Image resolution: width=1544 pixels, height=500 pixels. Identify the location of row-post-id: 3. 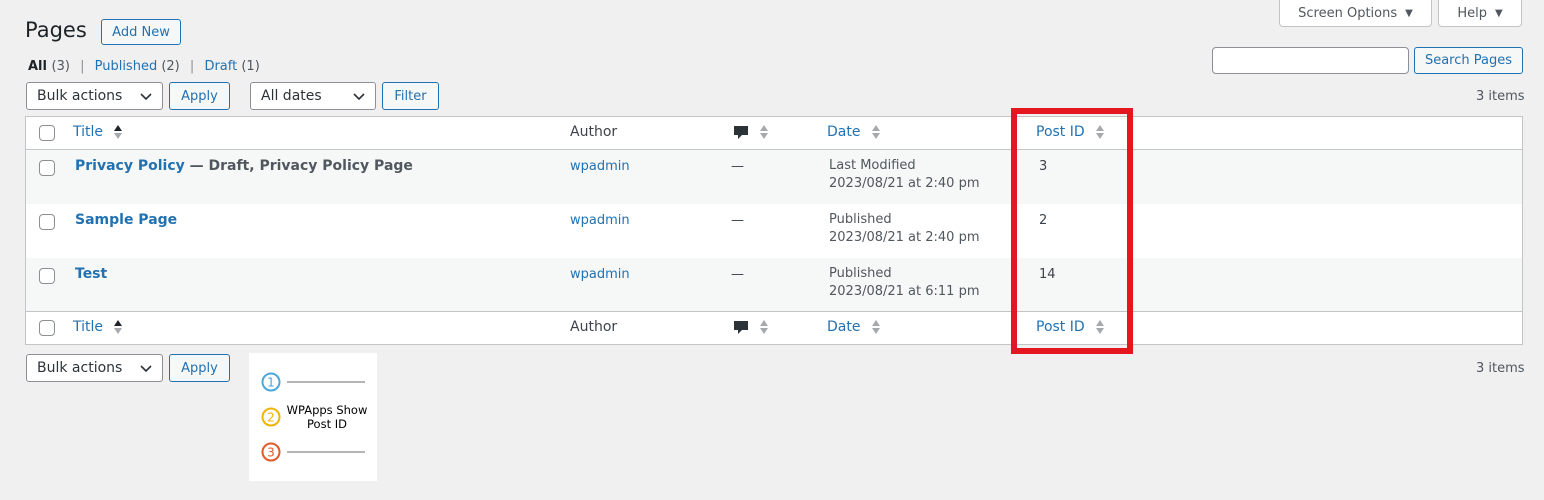
(1043, 166).